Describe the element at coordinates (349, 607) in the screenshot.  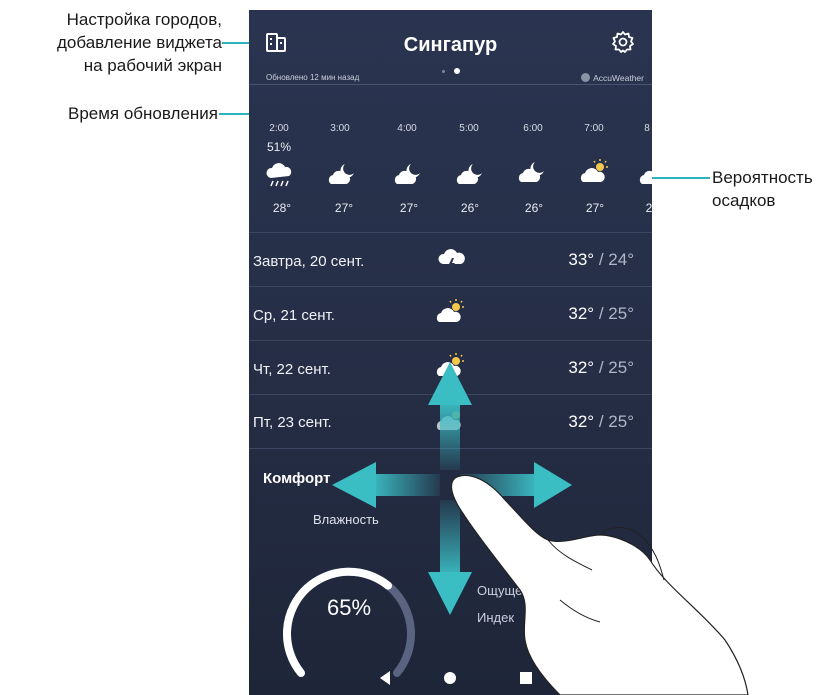
I see `humidity-value: 65%` at that location.